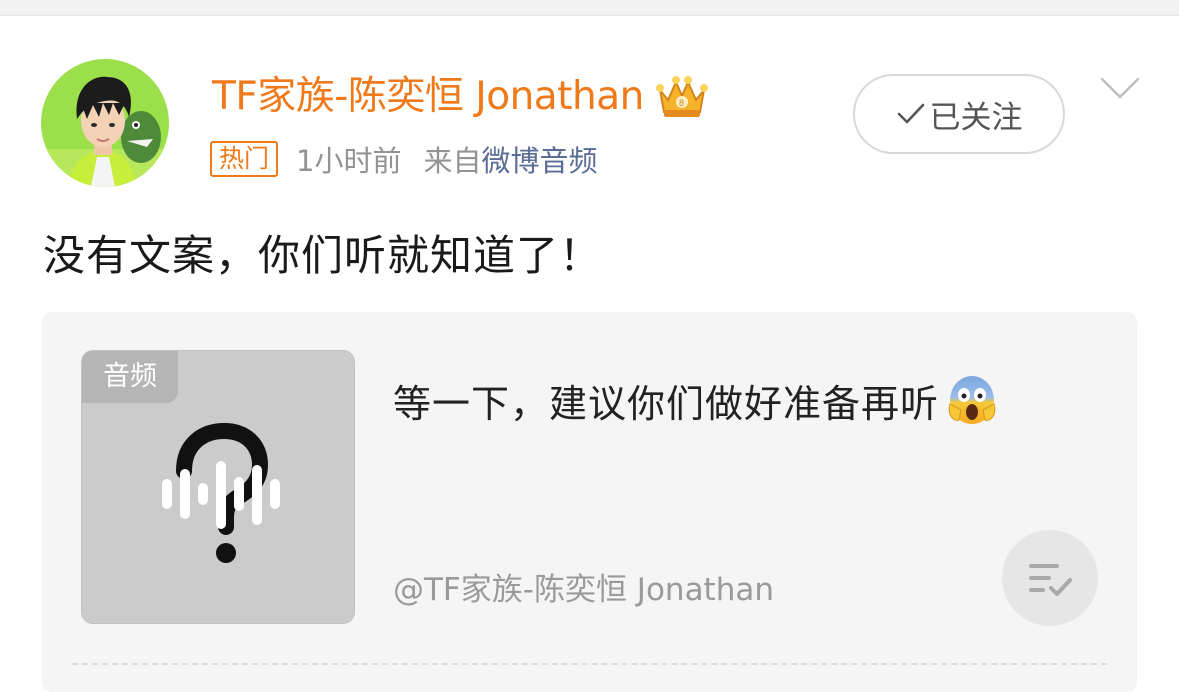  What do you see at coordinates (910, 113) in the screenshot?
I see `check-icon` at bounding box center [910, 113].